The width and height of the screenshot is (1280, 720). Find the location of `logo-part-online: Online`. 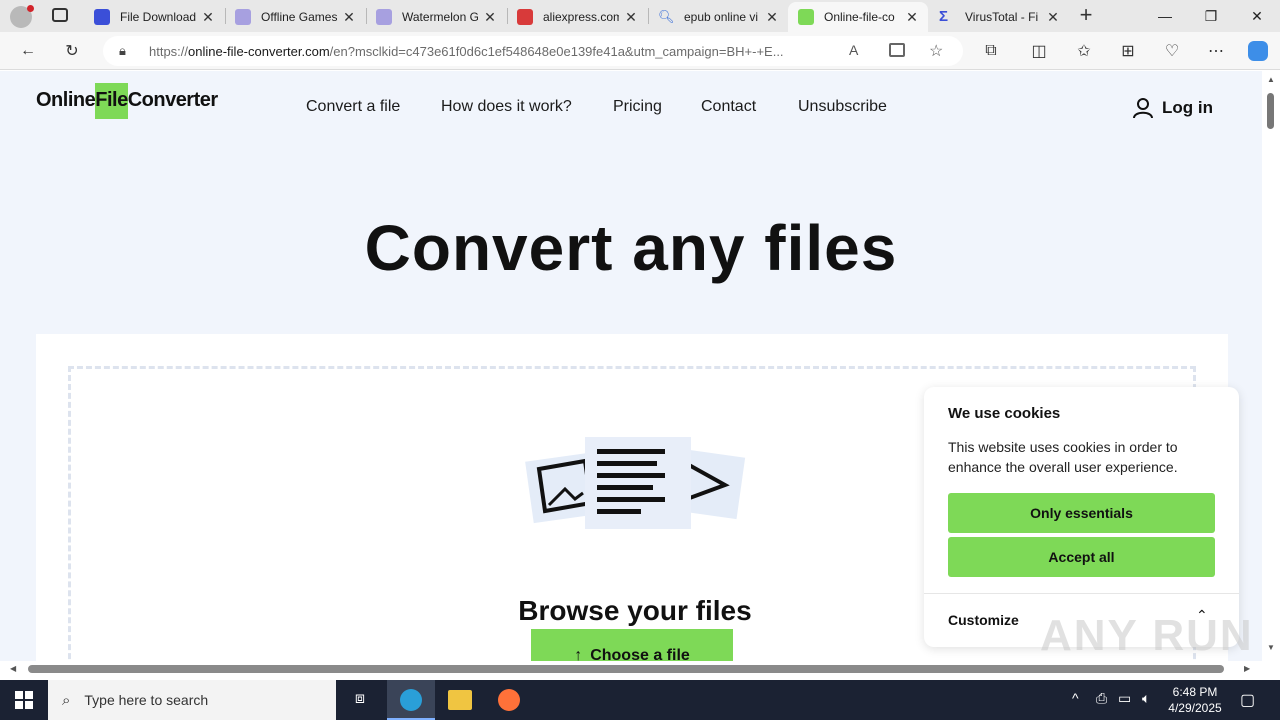

logo-part-online: Online is located at coordinates (66, 100).